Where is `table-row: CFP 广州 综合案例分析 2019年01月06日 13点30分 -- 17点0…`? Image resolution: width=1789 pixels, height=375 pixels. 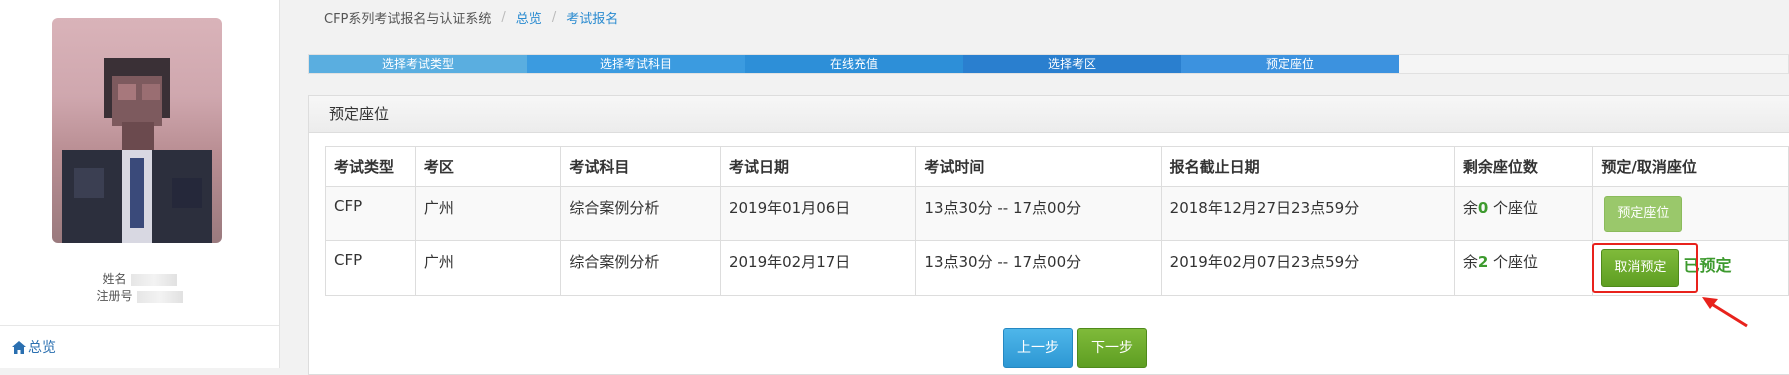
table-row: CFP 广州 综合案例分析 2019年01月06日 13点30分 -- 17点0… is located at coordinates (1057, 213).